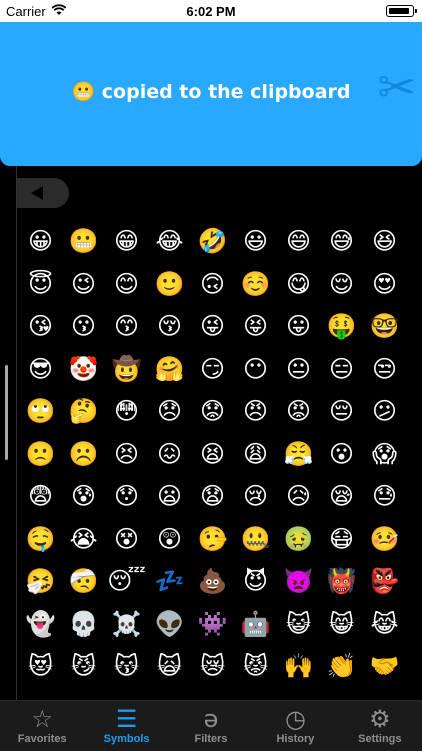  I want to click on emoji-cell: 🤑, so click(341, 326).